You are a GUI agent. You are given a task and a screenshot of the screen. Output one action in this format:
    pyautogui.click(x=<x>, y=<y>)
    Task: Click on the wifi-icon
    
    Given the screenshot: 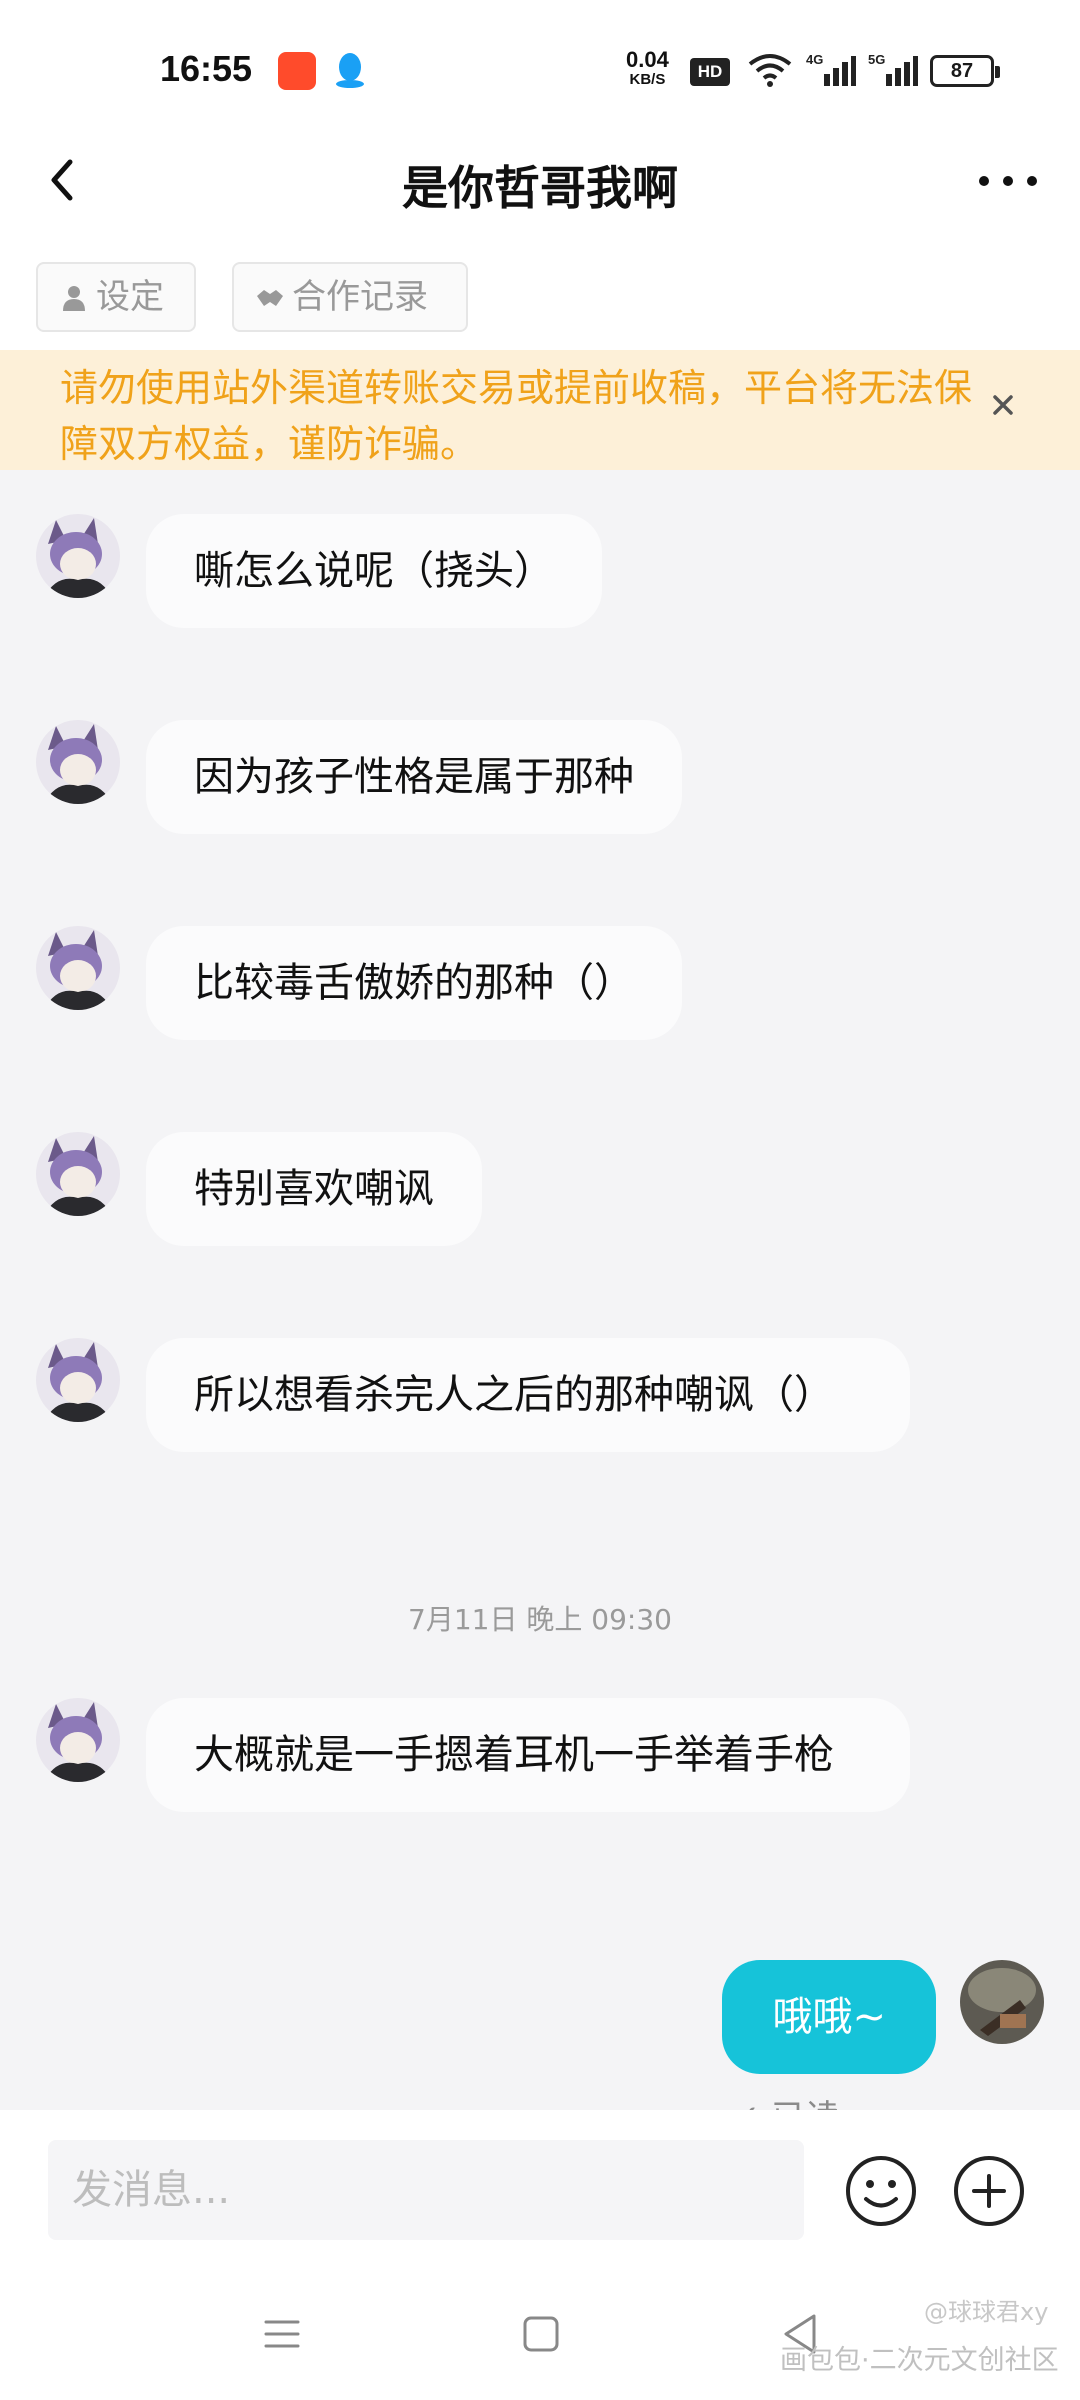 What is the action you would take?
    pyautogui.click(x=770, y=70)
    